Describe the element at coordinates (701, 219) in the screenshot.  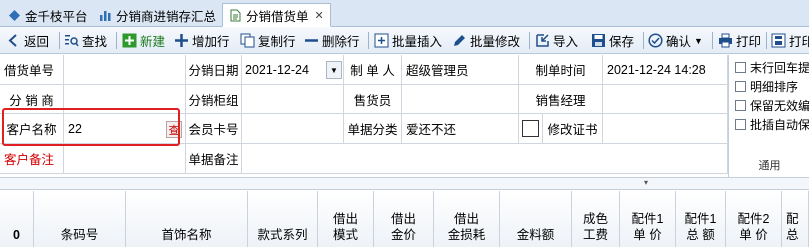
I see `col-part1-total: 配件1 总 额` at that location.